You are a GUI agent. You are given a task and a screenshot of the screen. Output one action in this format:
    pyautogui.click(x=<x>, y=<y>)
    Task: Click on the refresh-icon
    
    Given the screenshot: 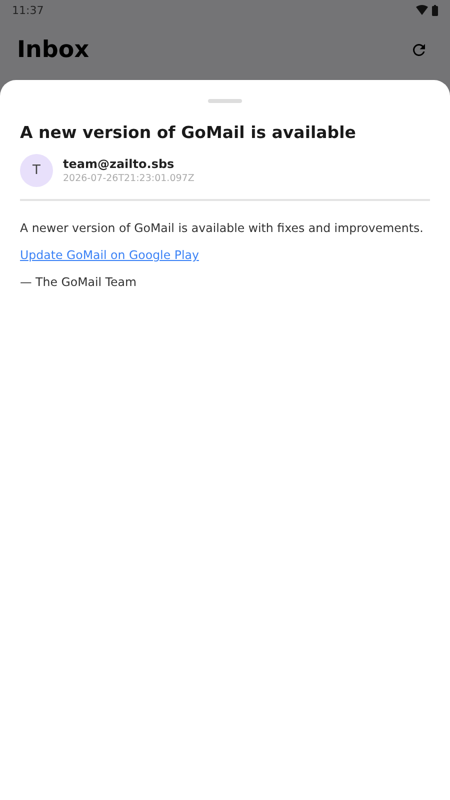 What is the action you would take?
    pyautogui.click(x=419, y=50)
    